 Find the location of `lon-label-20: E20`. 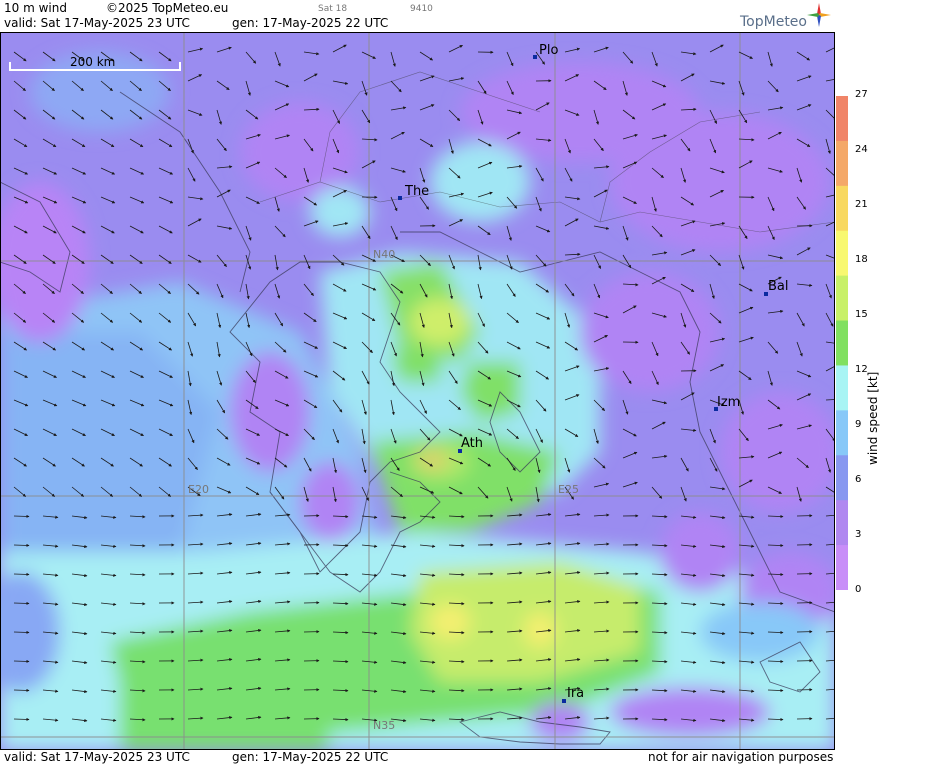

lon-label-20: E20 is located at coordinates (198, 489).